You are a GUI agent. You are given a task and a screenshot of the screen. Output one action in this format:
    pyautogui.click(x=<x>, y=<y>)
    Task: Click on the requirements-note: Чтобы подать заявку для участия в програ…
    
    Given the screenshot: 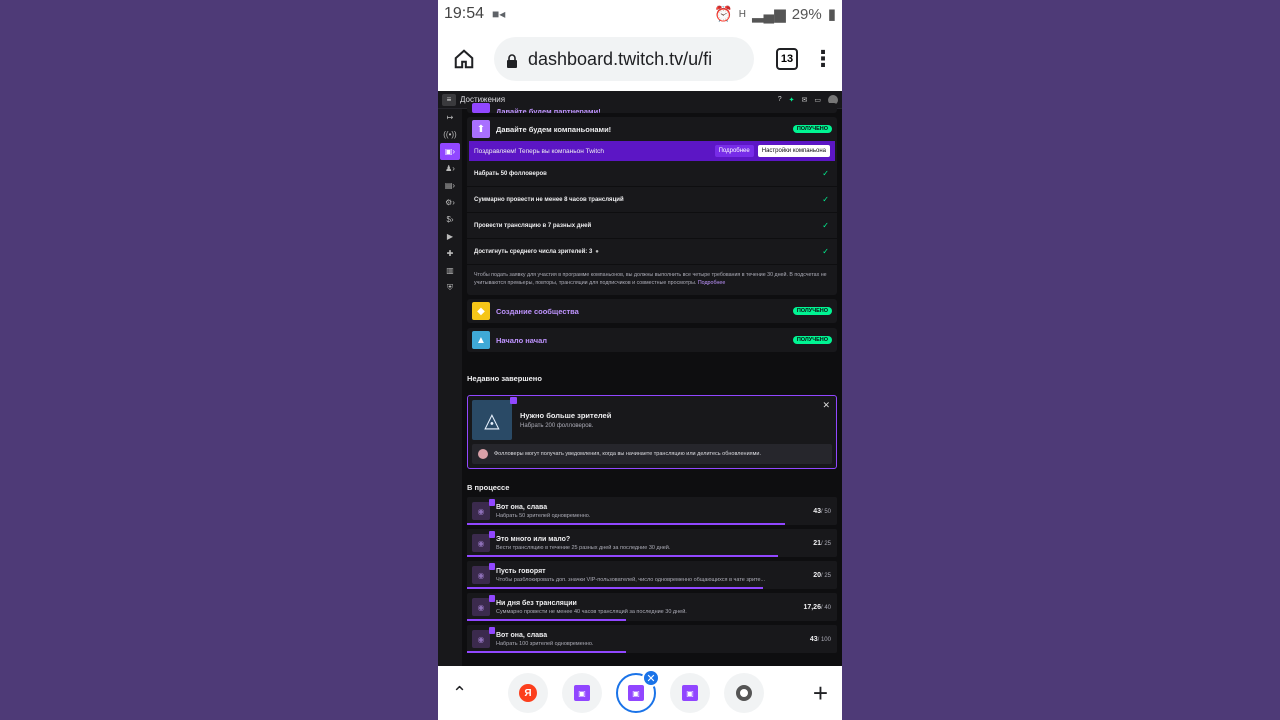 What is the action you would take?
    pyautogui.click(x=652, y=279)
    